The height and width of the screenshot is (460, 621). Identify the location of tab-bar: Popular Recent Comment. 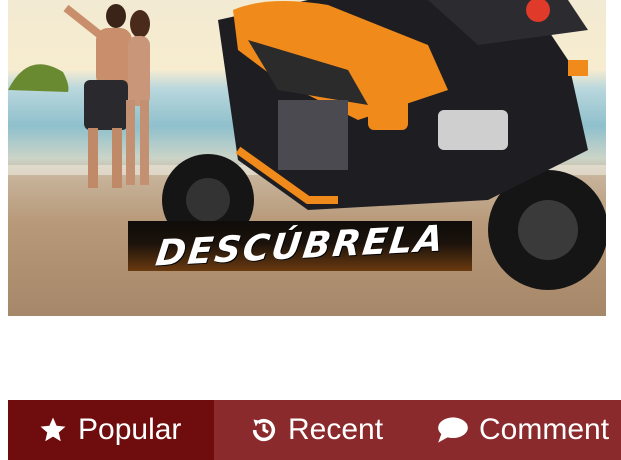
(314, 430).